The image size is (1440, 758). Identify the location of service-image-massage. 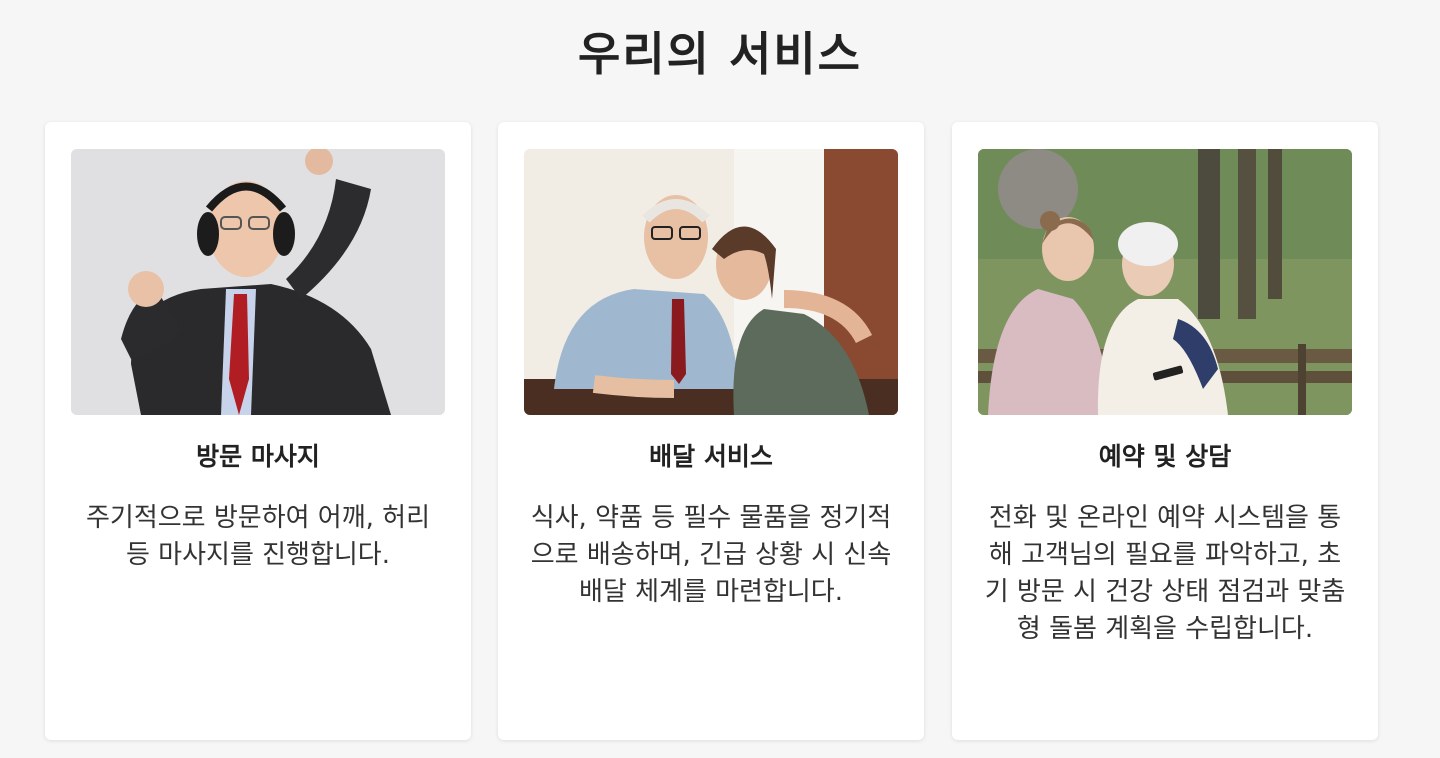
(258, 282).